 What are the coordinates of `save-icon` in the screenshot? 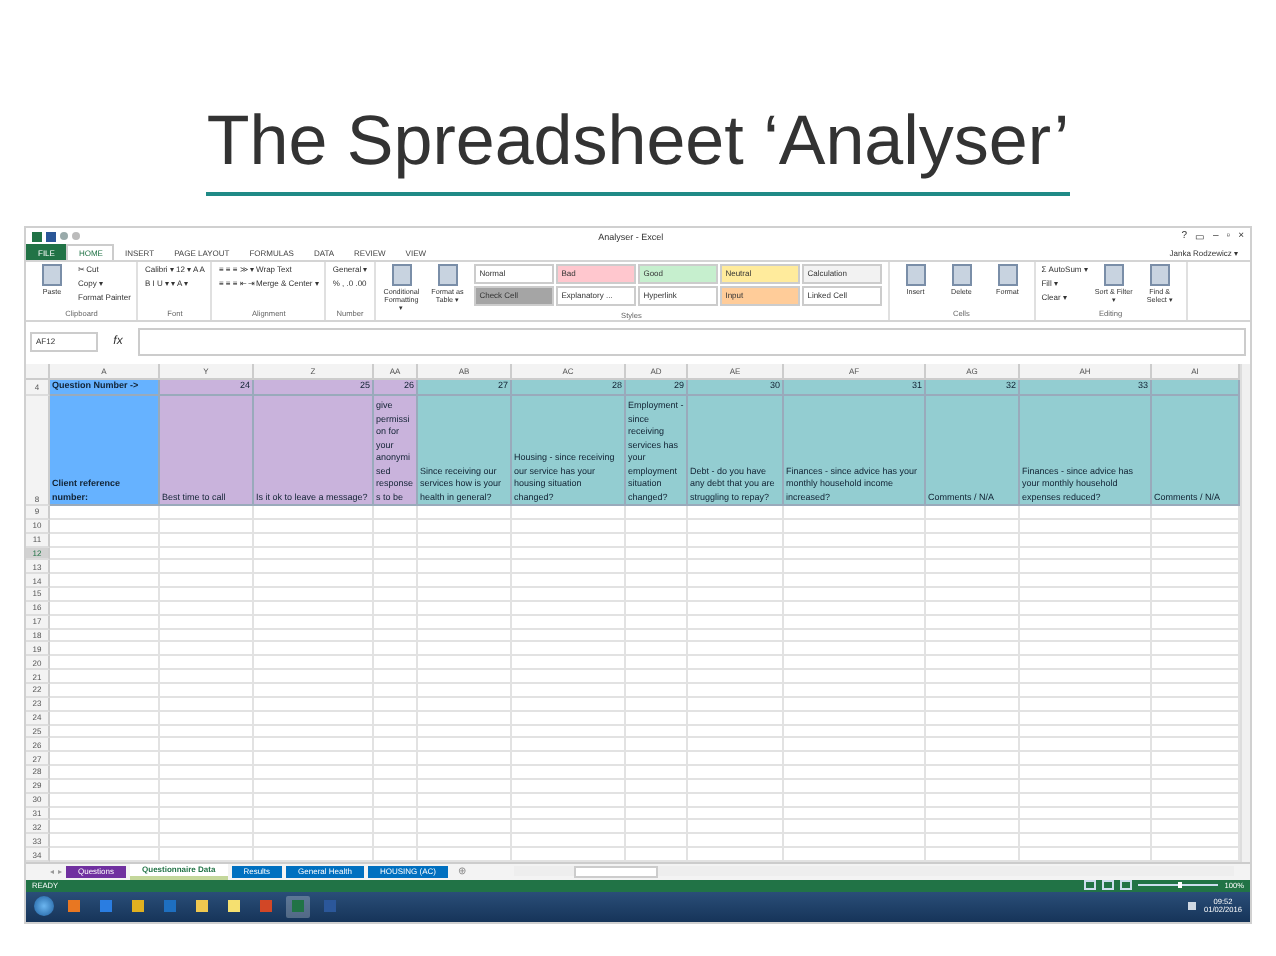 It's located at (51, 236).